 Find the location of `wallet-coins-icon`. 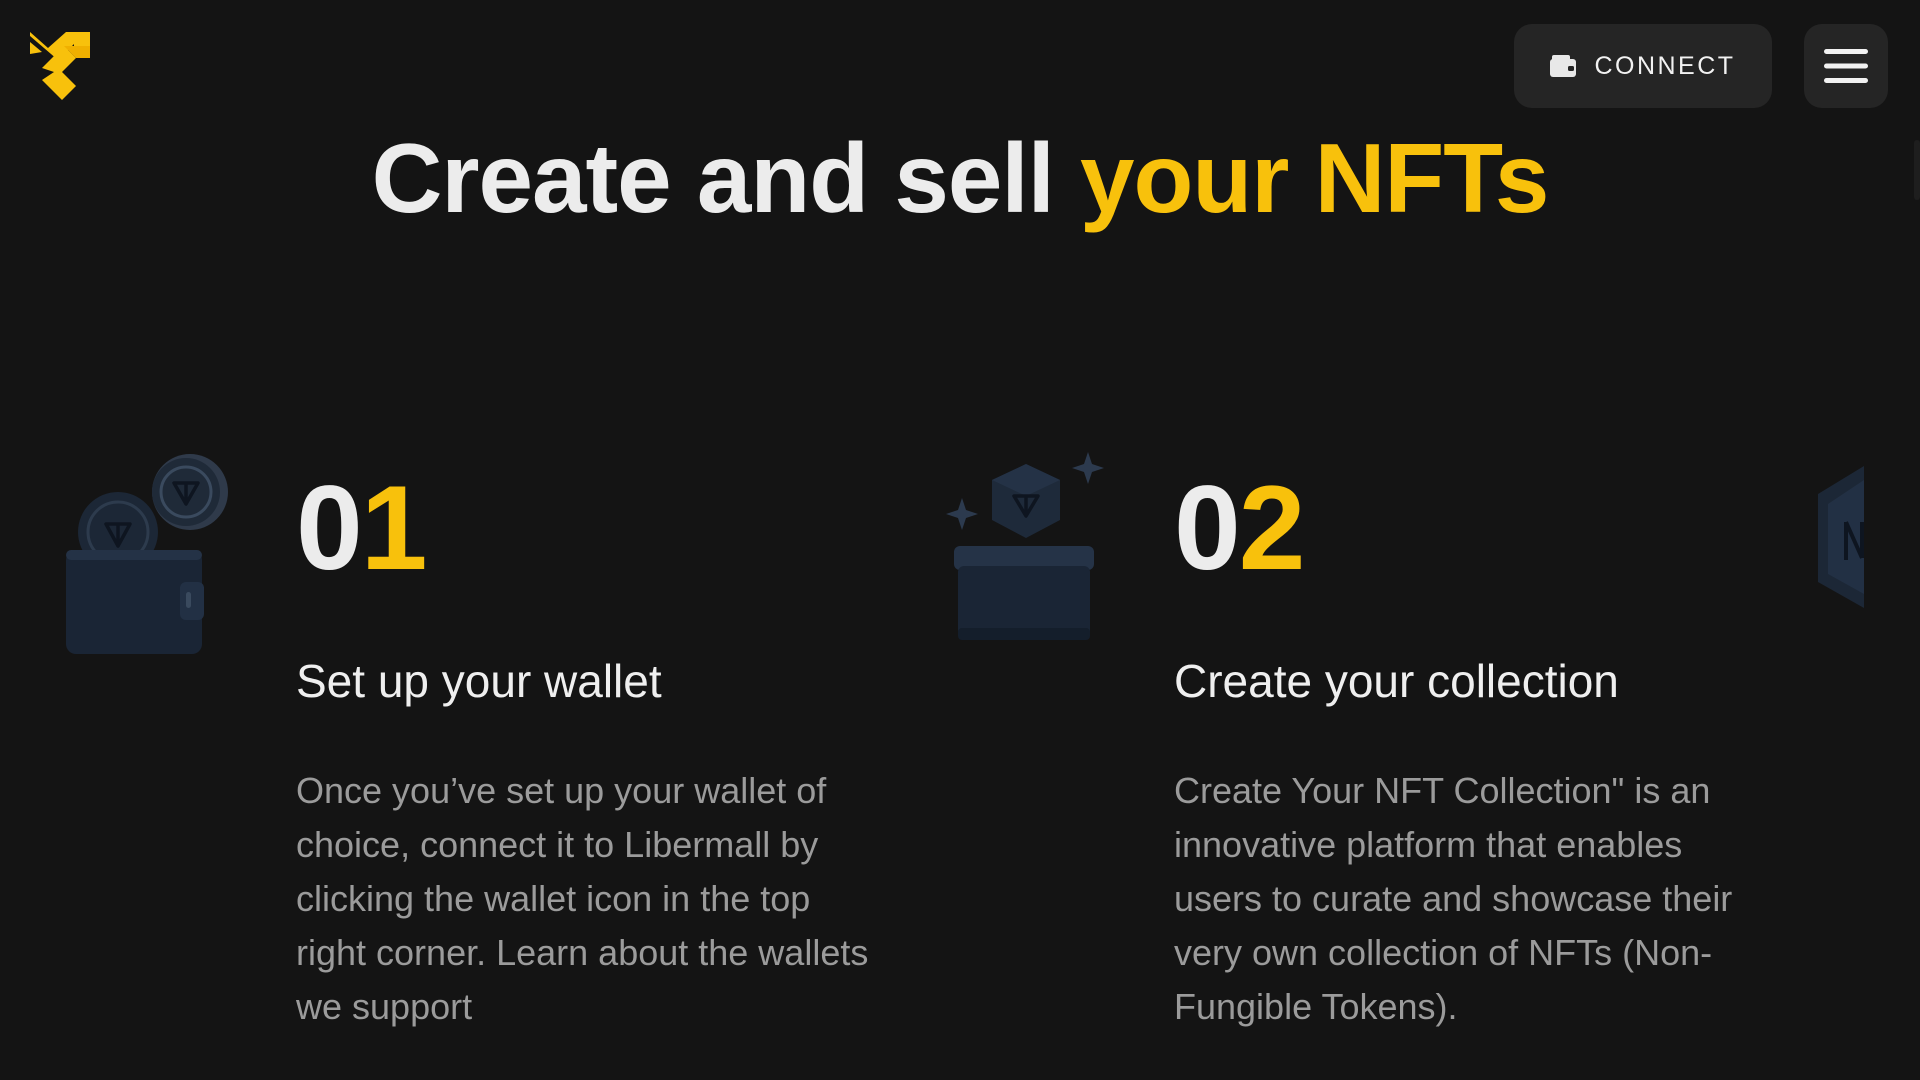

wallet-coins-icon is located at coordinates (147, 554).